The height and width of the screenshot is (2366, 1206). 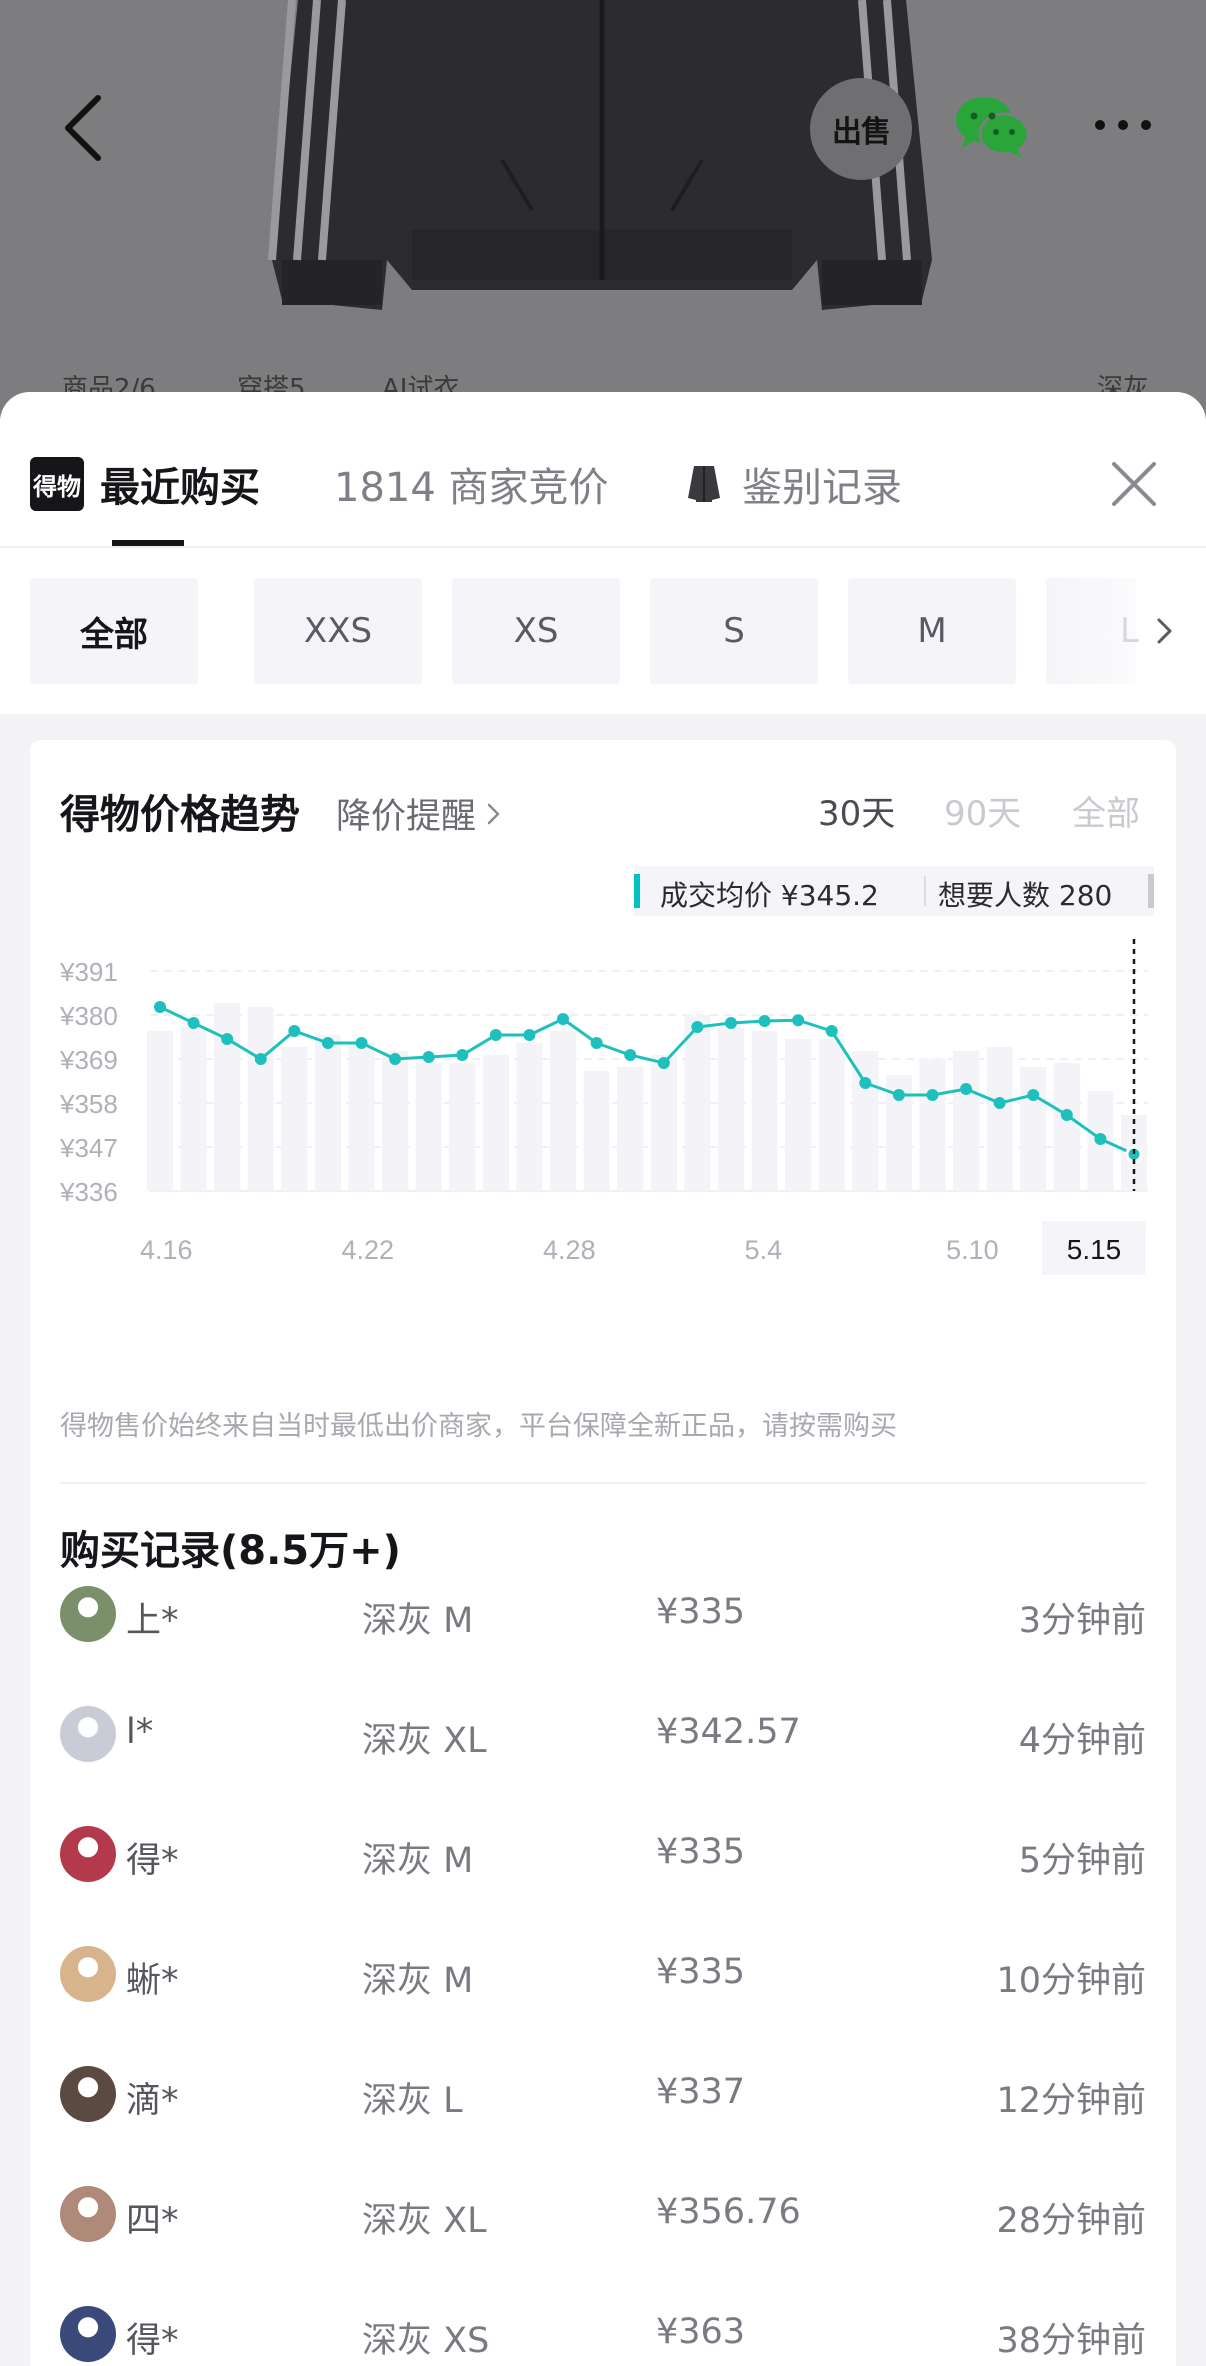 What do you see at coordinates (603, 1734) in the screenshot?
I see `purchase-record-row: l* 深灰 XL ¥342.57 4分钟前` at bounding box center [603, 1734].